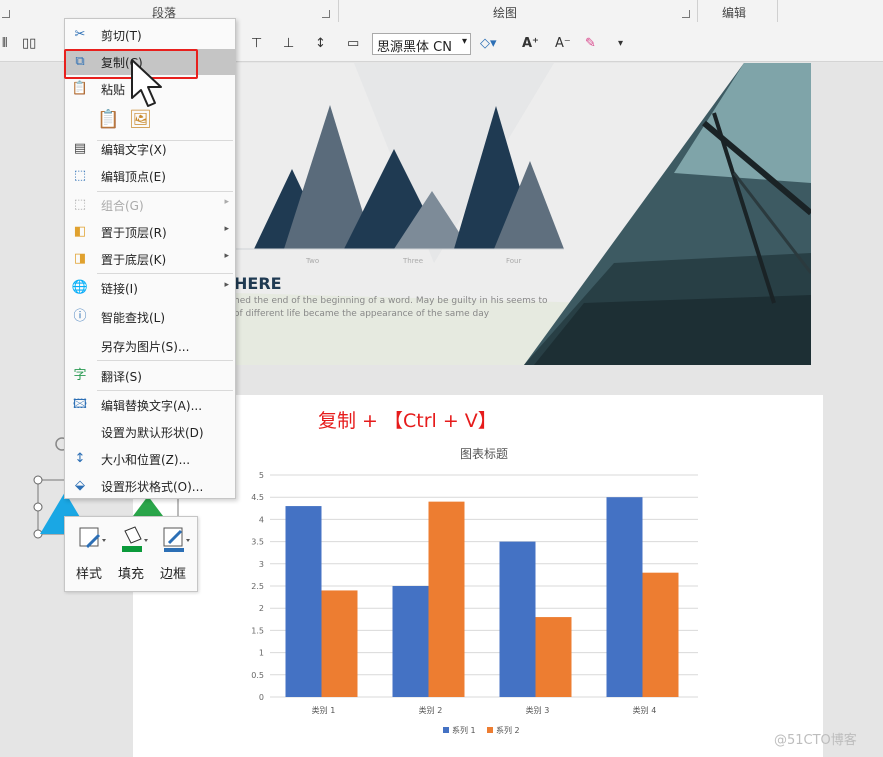 The height and width of the screenshot is (757, 883). What do you see at coordinates (620, 44) in the screenshot?
I see `more-icon: ▾` at bounding box center [620, 44].